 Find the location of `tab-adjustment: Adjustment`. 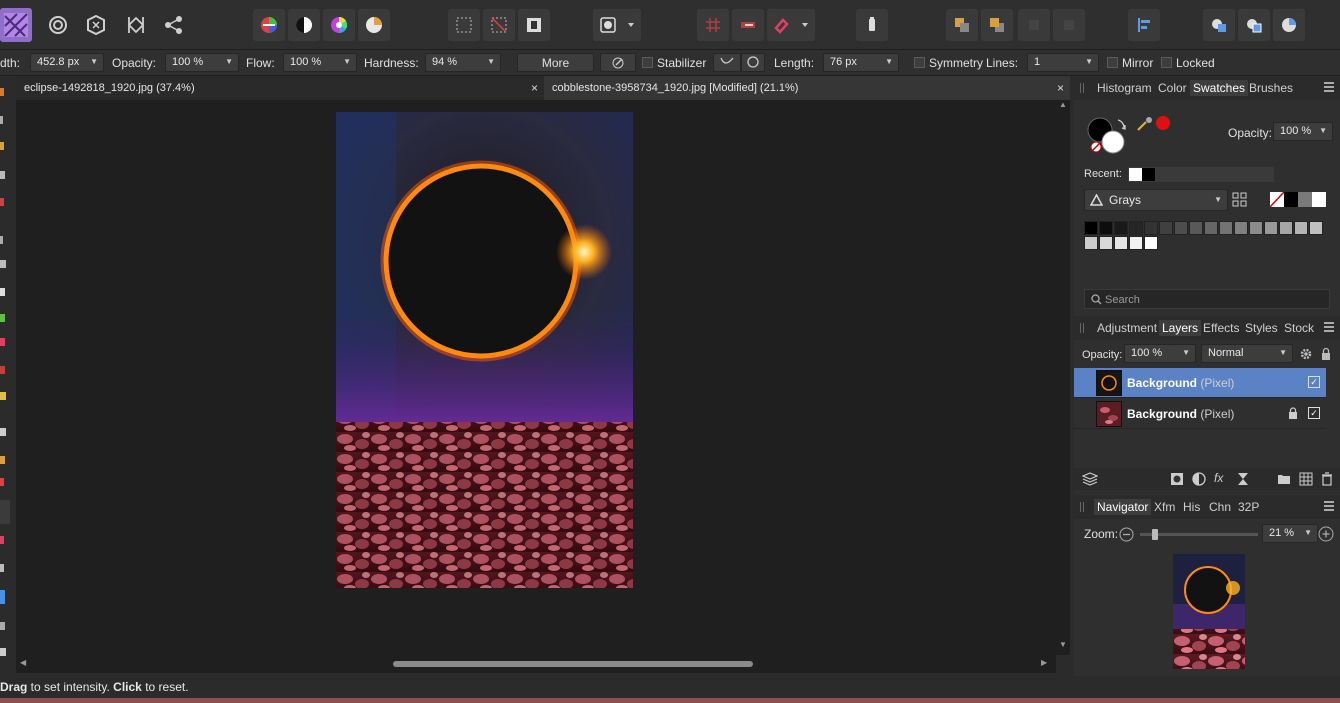

tab-adjustment: Adjustment is located at coordinates (1127, 328).